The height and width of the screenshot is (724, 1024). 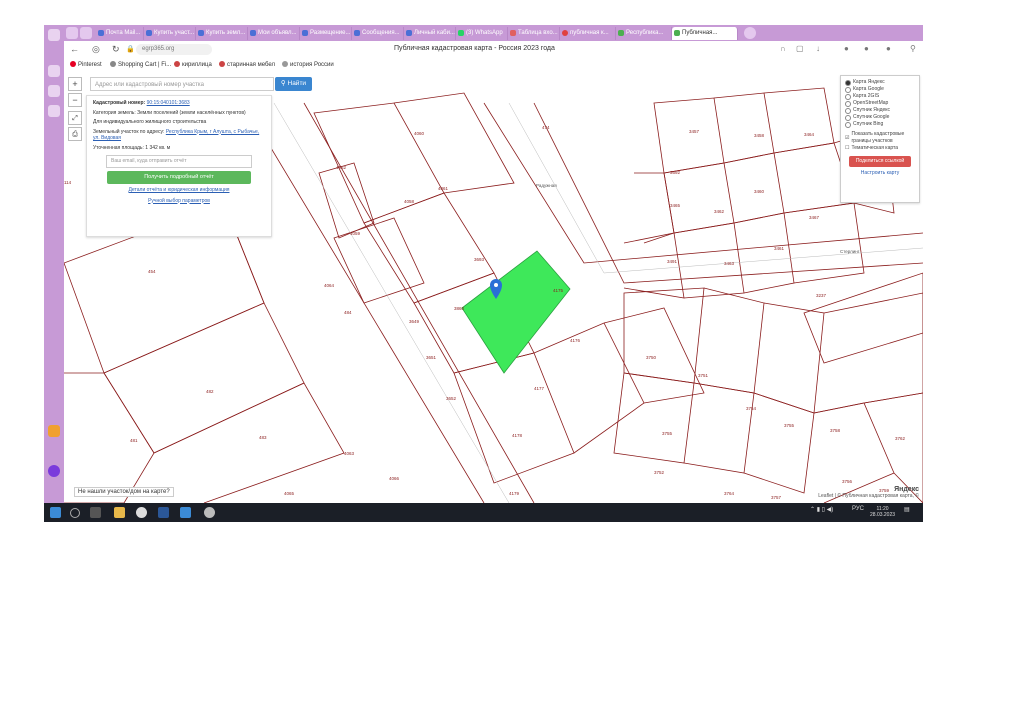 I want to click on bookmark-item: Pinterest, so click(x=86, y=64).